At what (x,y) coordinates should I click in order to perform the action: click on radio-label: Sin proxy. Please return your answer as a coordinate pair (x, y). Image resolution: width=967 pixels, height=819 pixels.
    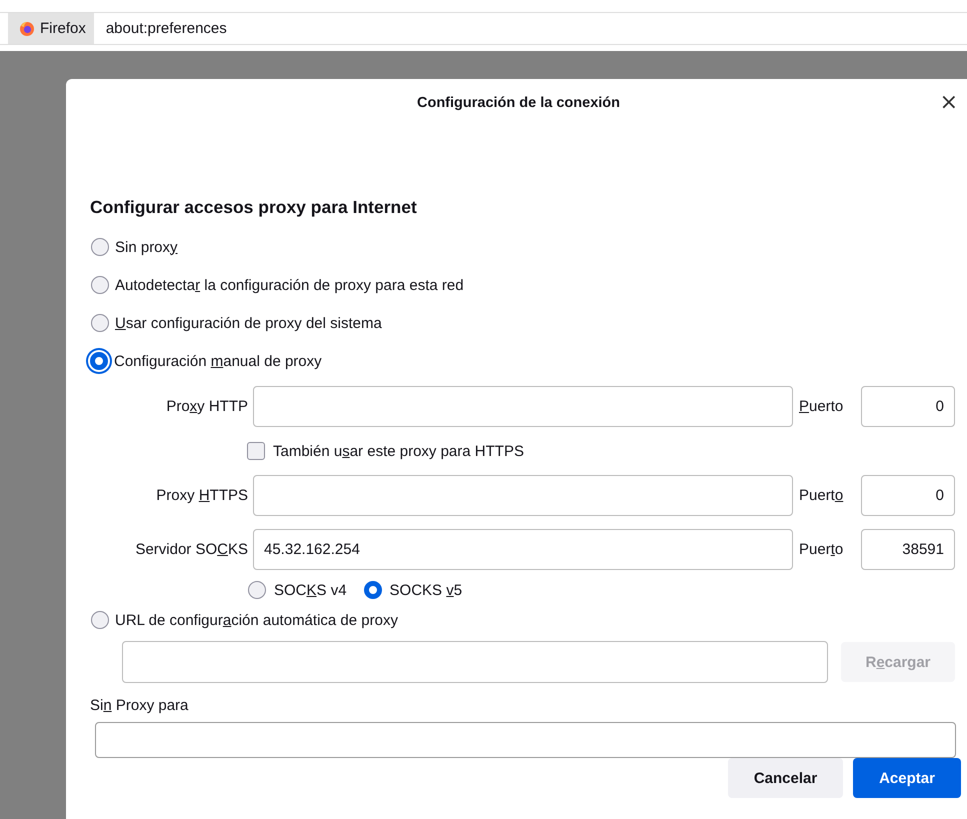
    Looking at the image, I should click on (146, 247).